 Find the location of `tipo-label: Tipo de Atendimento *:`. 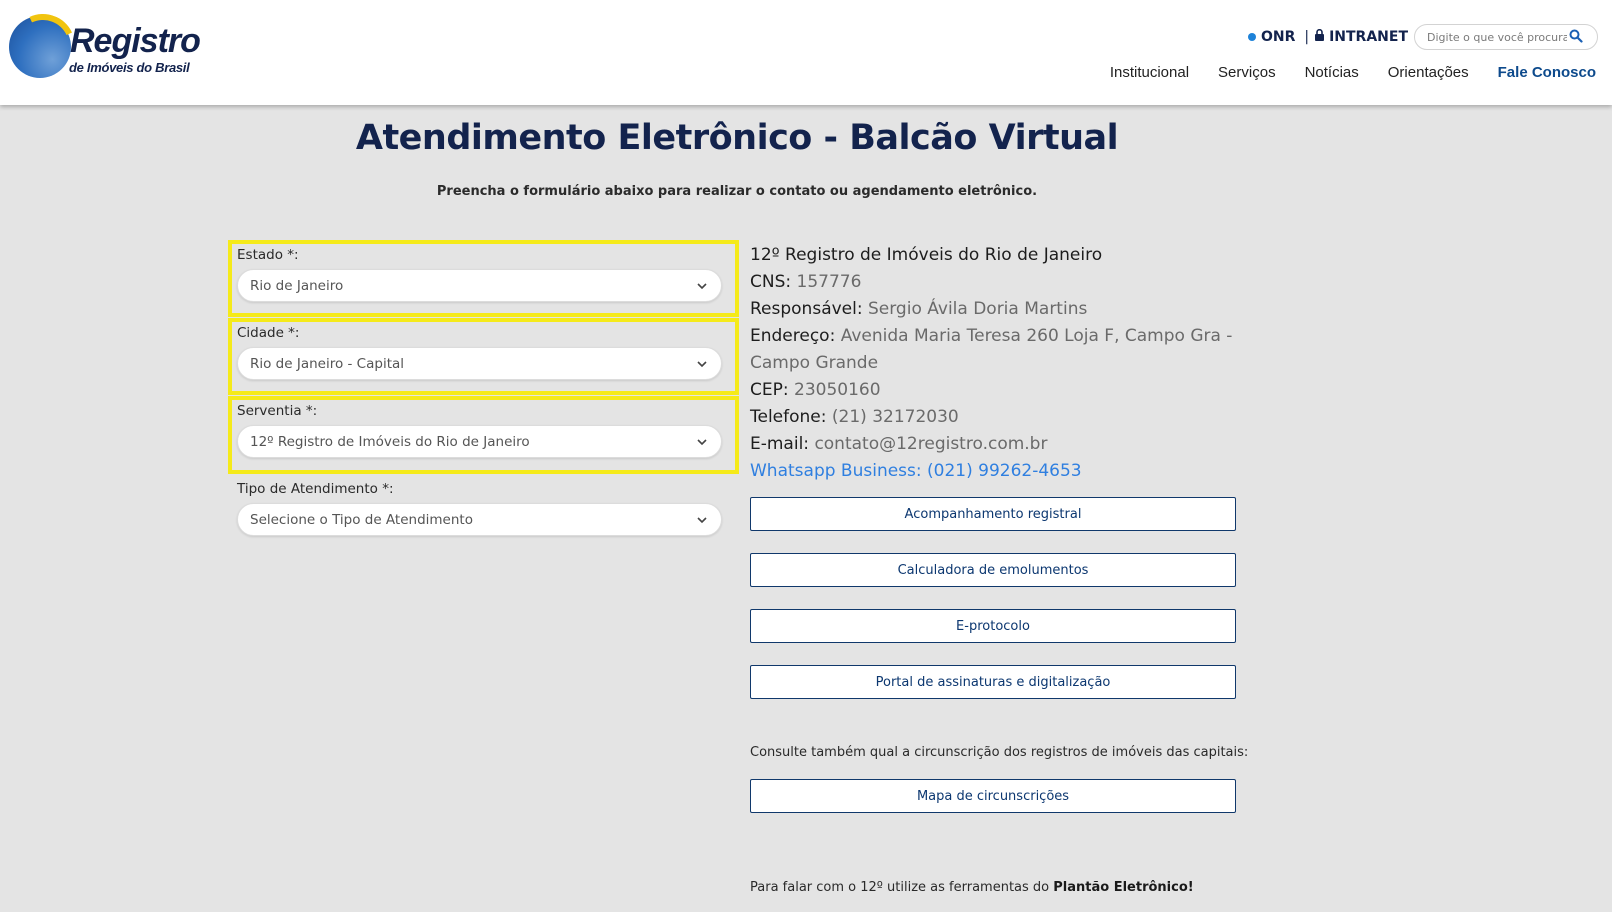

tipo-label: Tipo de Atendimento *: is located at coordinates (315, 489).